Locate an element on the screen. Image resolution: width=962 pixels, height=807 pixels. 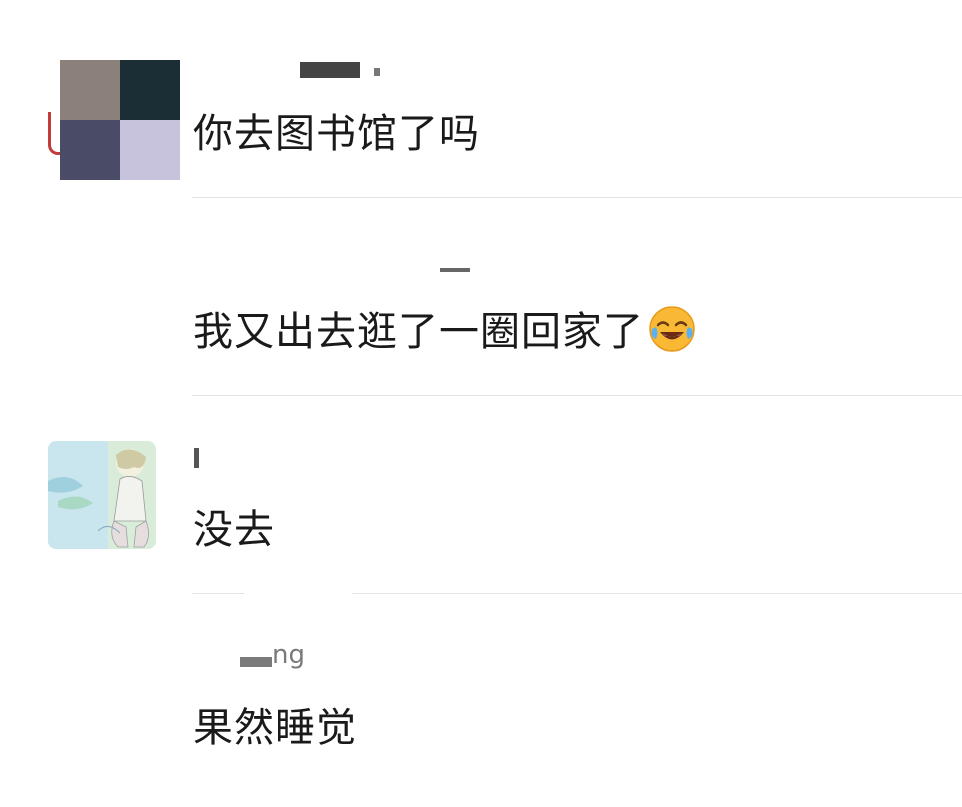
comment-text: 没去 is located at coordinates (234, 530).